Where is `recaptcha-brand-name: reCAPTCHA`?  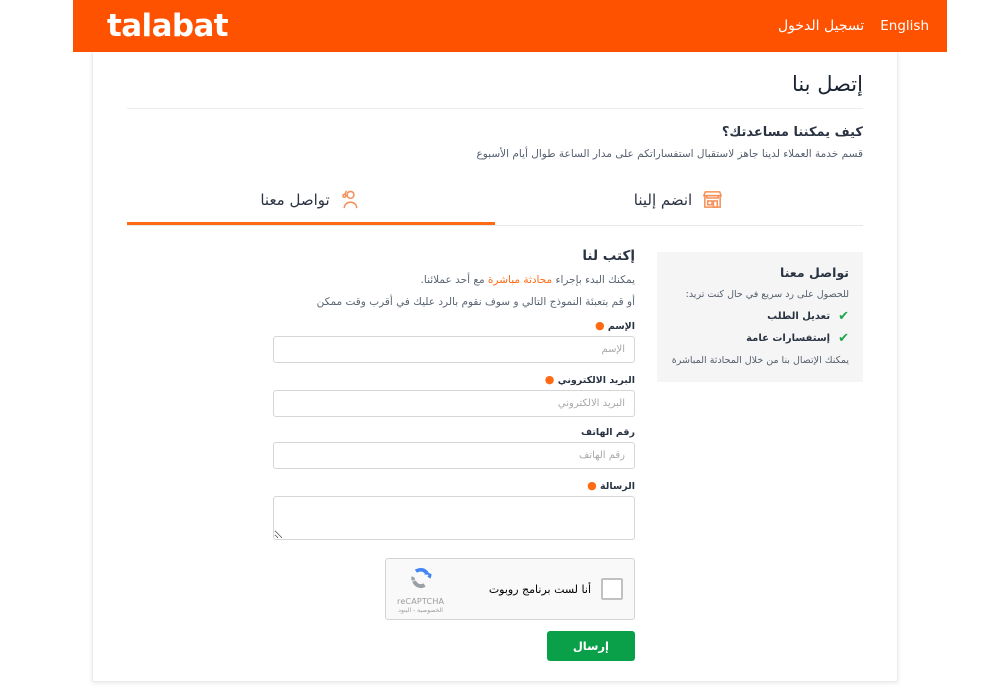 recaptcha-brand-name: reCAPTCHA is located at coordinates (421, 602).